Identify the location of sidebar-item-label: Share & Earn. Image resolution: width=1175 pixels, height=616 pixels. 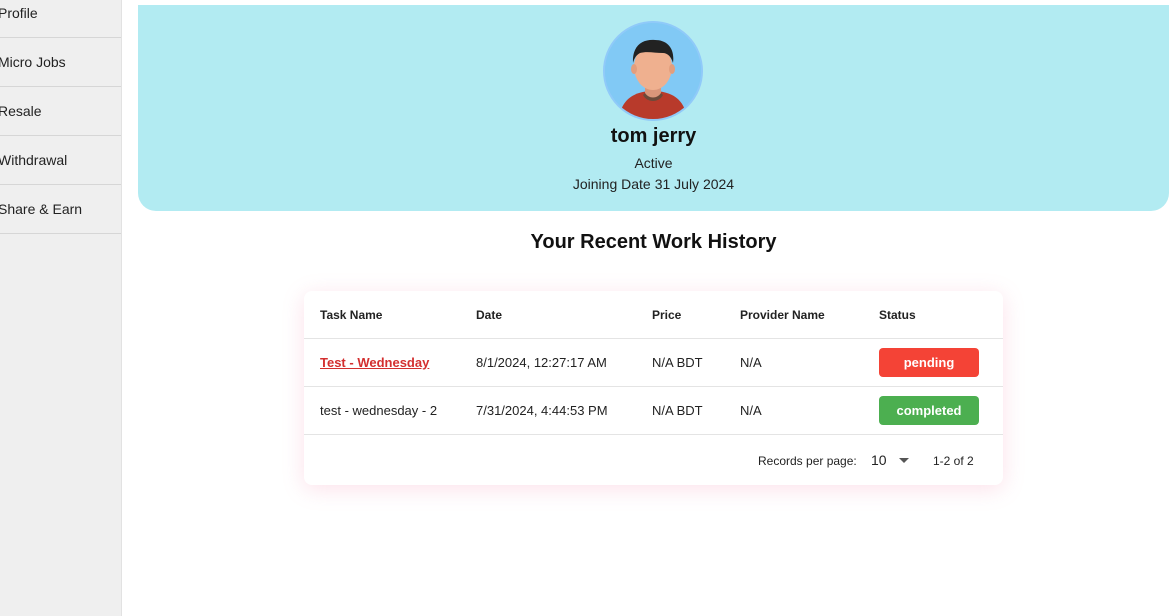
(41, 209).